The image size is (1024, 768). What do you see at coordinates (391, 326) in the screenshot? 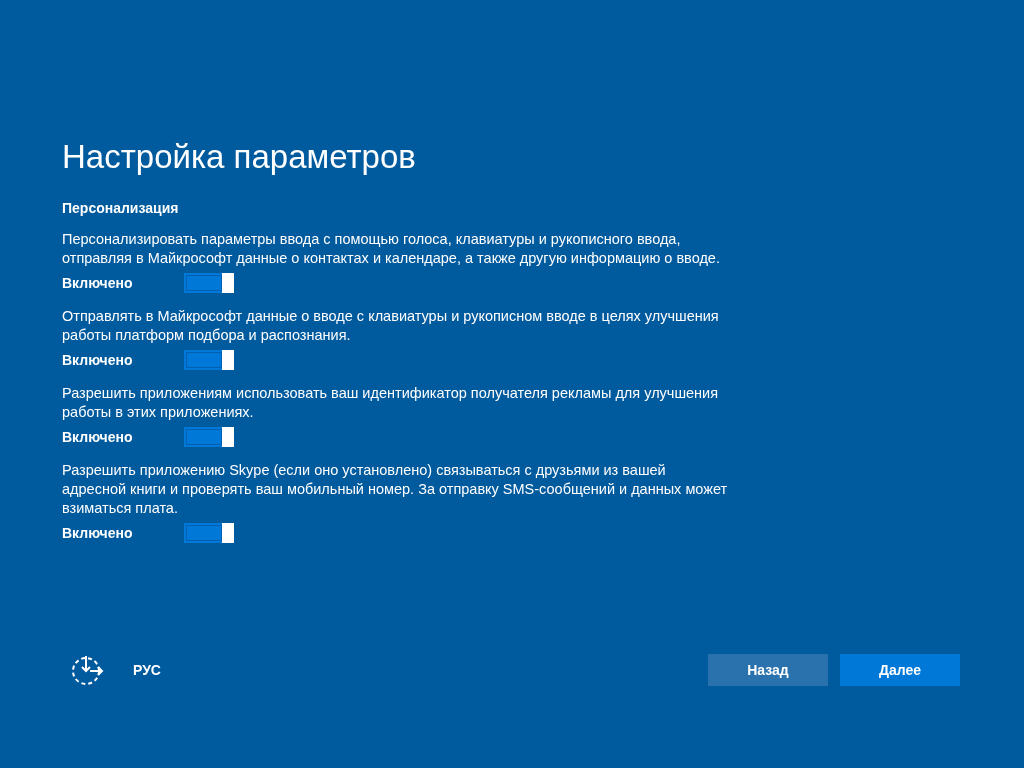
I see `setting-description: Отправлять в Майкрософт данные о вводе с клавиатуры и рукописном вводе в целях улучшения работы платформ подбора и распознания.` at bounding box center [391, 326].